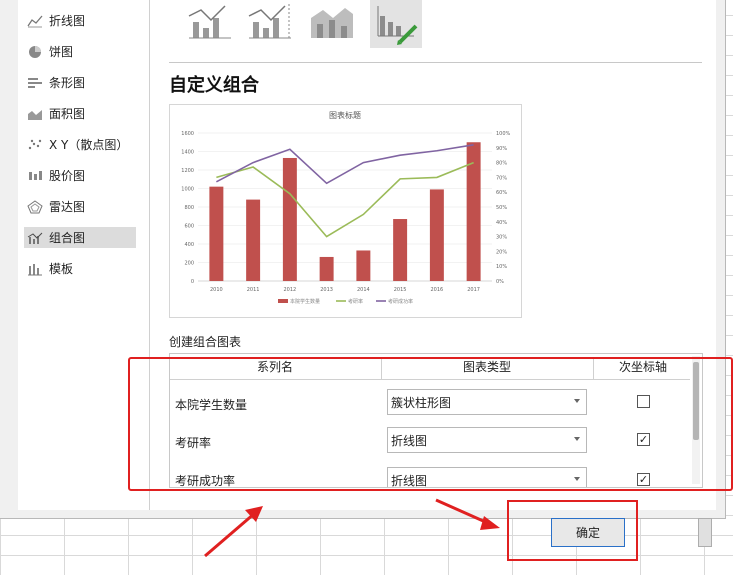 This screenshot has height=575, width=733. Describe the element at coordinates (230, 534) in the screenshot. I see `annotation-arrow-left` at that location.